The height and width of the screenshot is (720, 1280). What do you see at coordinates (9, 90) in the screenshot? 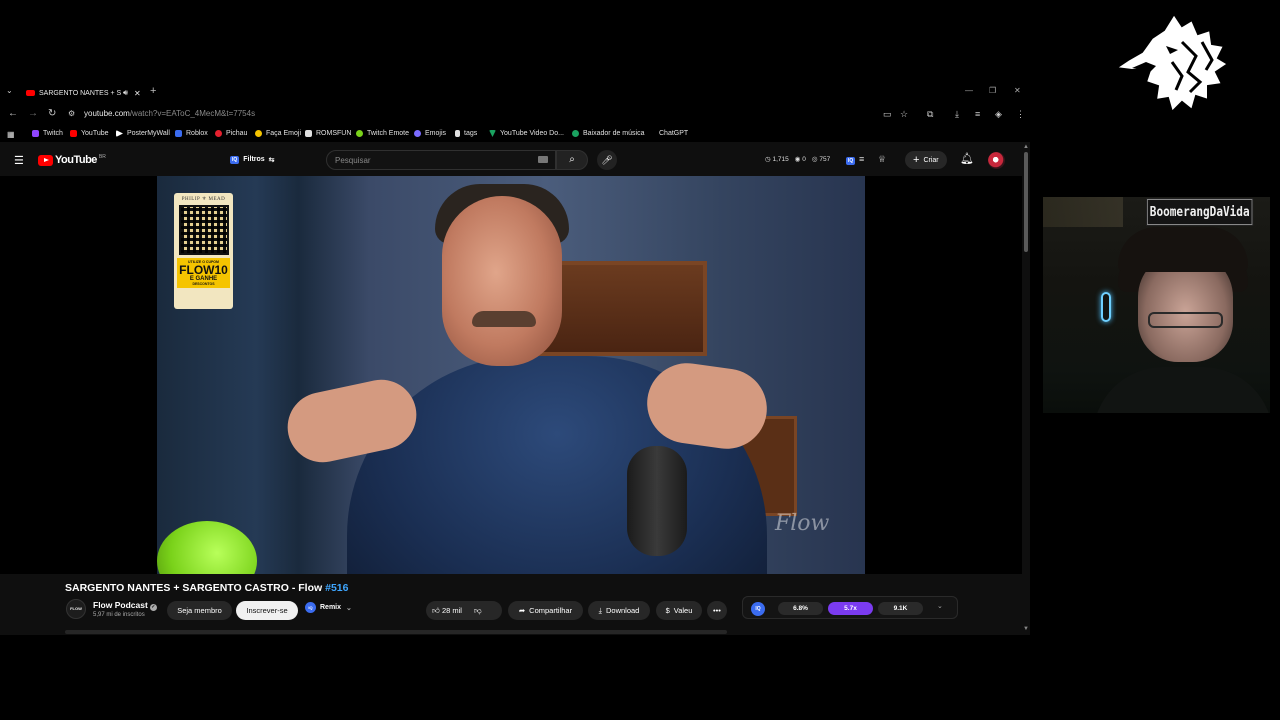
I see `tab-search-chevron-icon: ⌄` at bounding box center [9, 90].